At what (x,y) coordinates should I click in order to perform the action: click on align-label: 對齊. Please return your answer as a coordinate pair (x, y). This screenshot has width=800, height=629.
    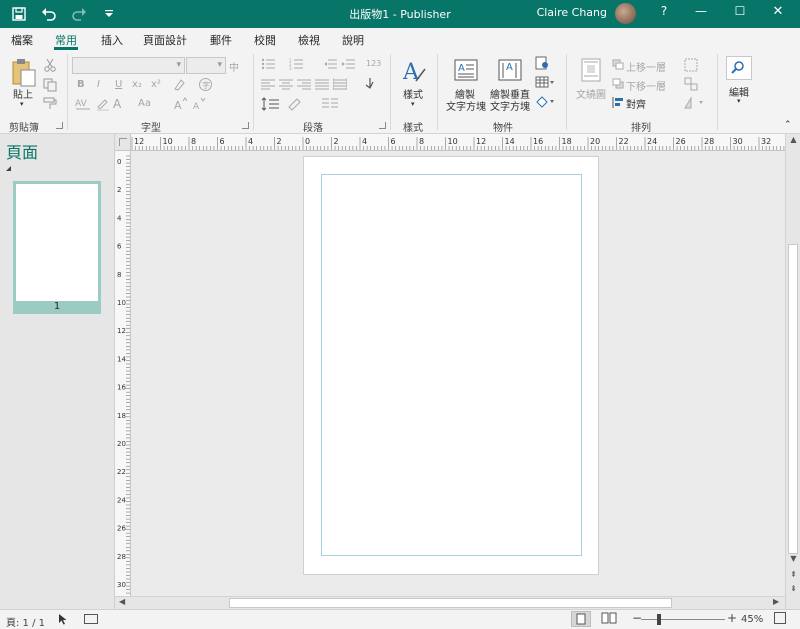
    Looking at the image, I should click on (636, 103).